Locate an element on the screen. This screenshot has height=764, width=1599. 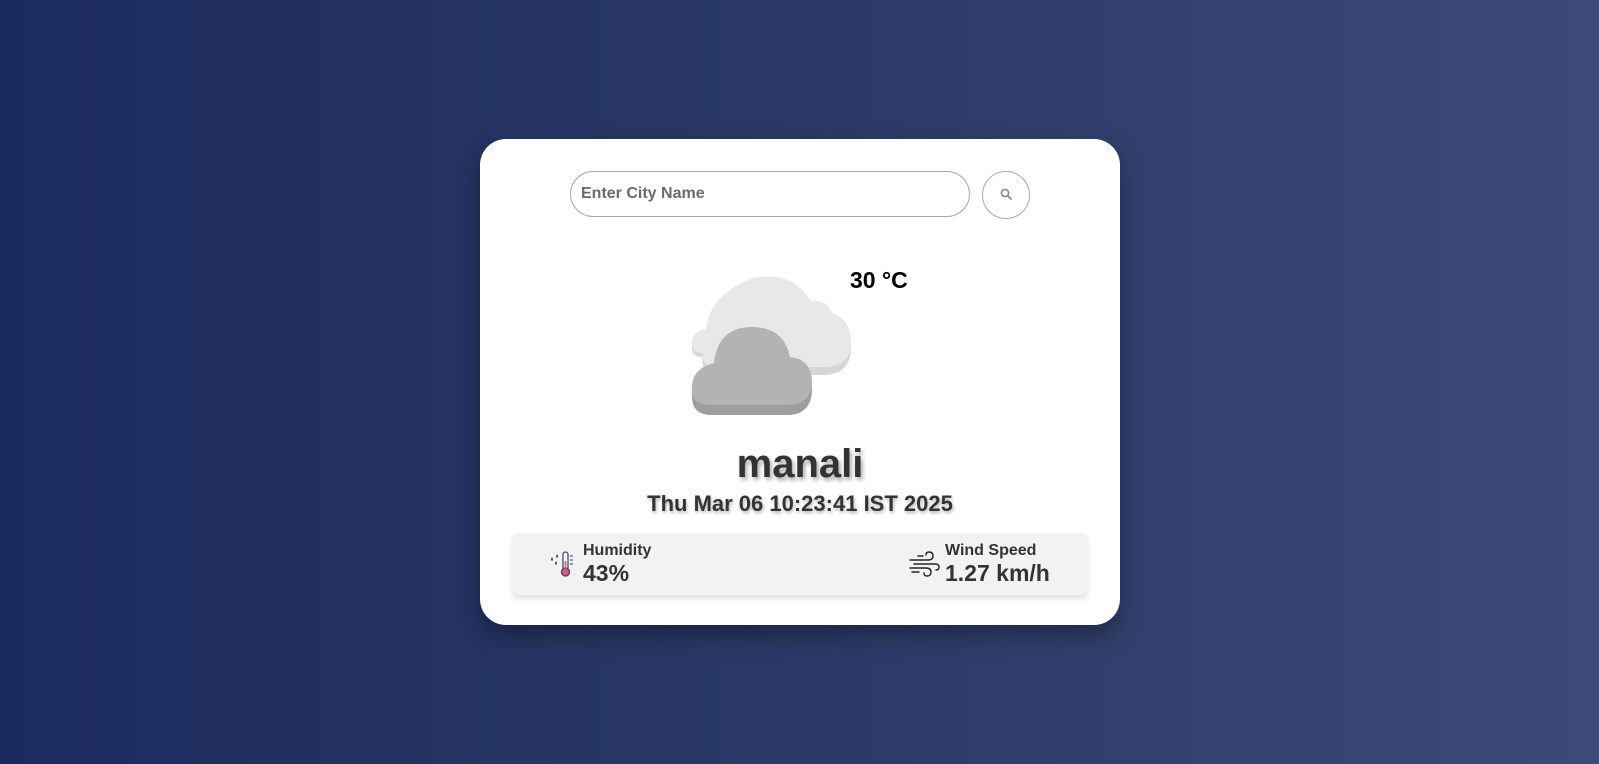
search-button is located at coordinates (1006, 195).